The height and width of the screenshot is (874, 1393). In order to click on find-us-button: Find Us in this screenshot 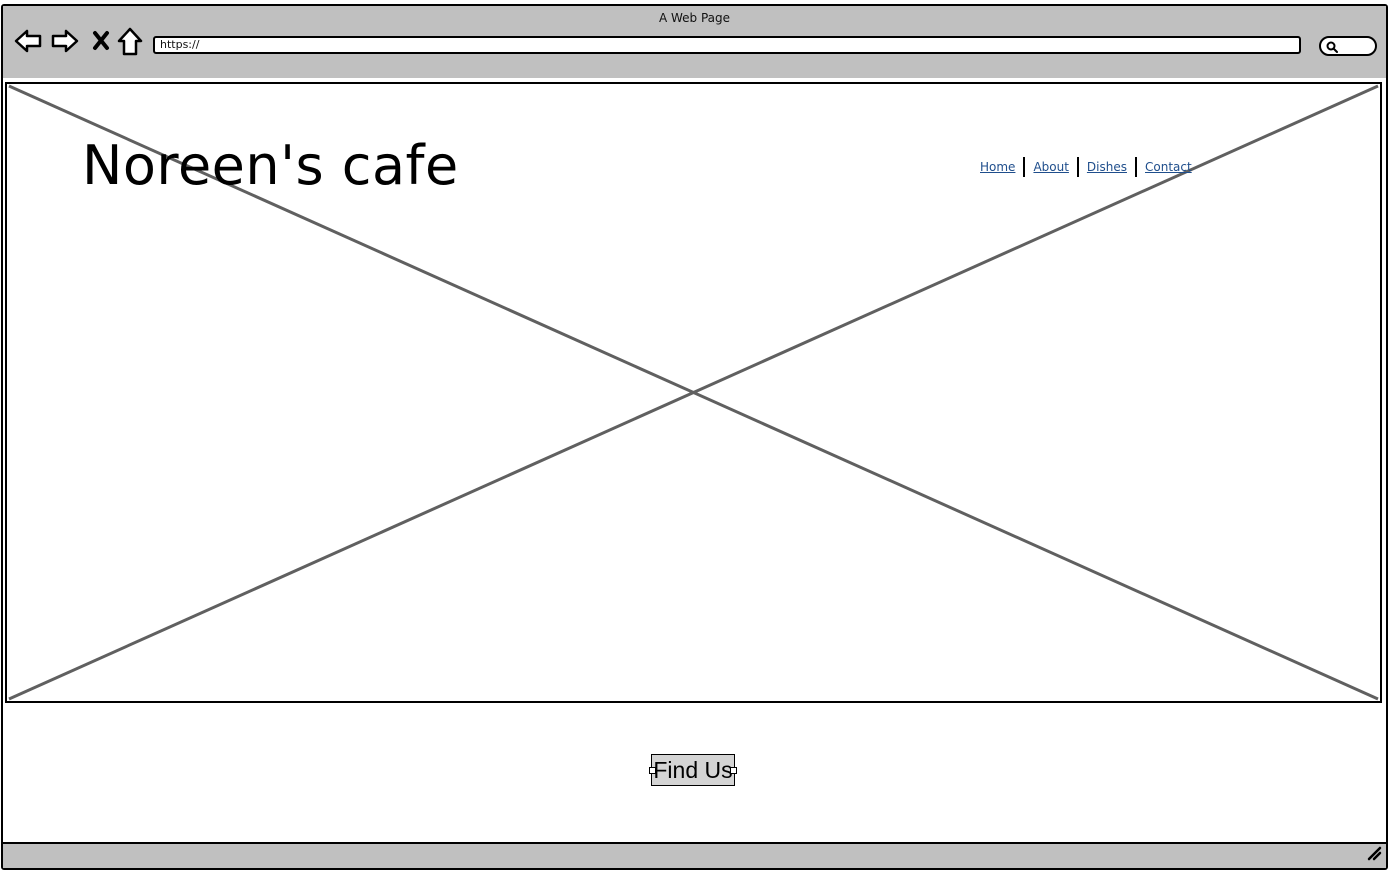, I will do `click(693, 770)`.